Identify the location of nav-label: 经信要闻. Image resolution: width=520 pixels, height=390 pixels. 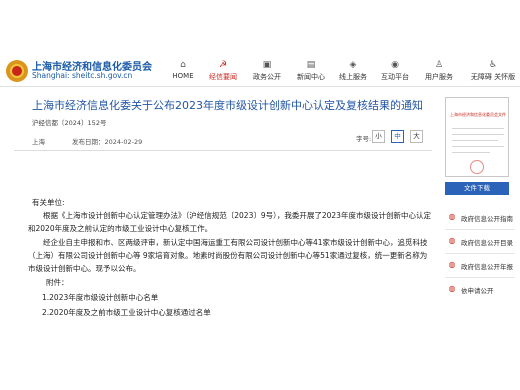
(223, 77).